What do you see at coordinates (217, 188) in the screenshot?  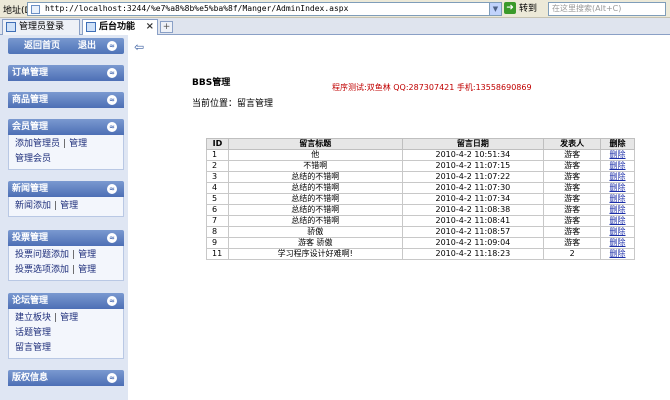 I see `cell-id: 4` at bounding box center [217, 188].